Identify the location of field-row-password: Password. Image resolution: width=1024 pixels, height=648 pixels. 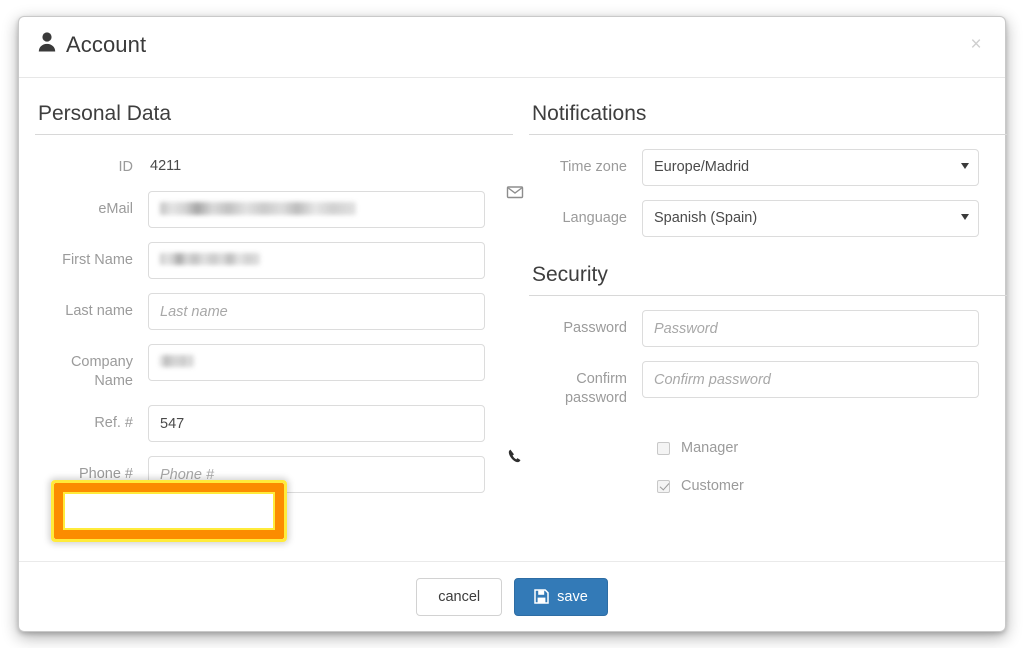
(768, 328).